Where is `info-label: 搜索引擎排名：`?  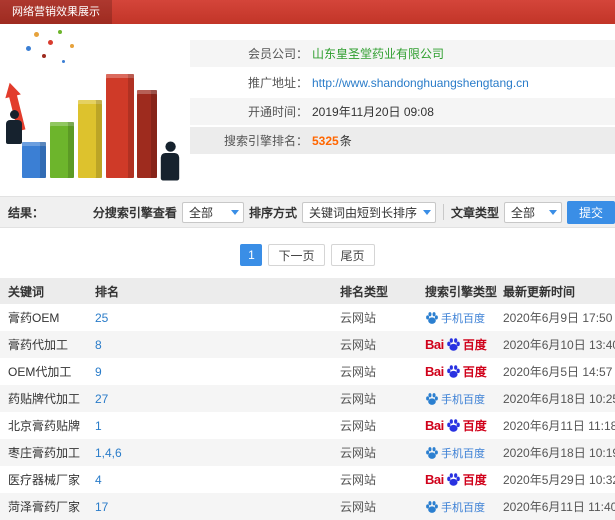 info-label: 搜索引擎排名： is located at coordinates (265, 141).